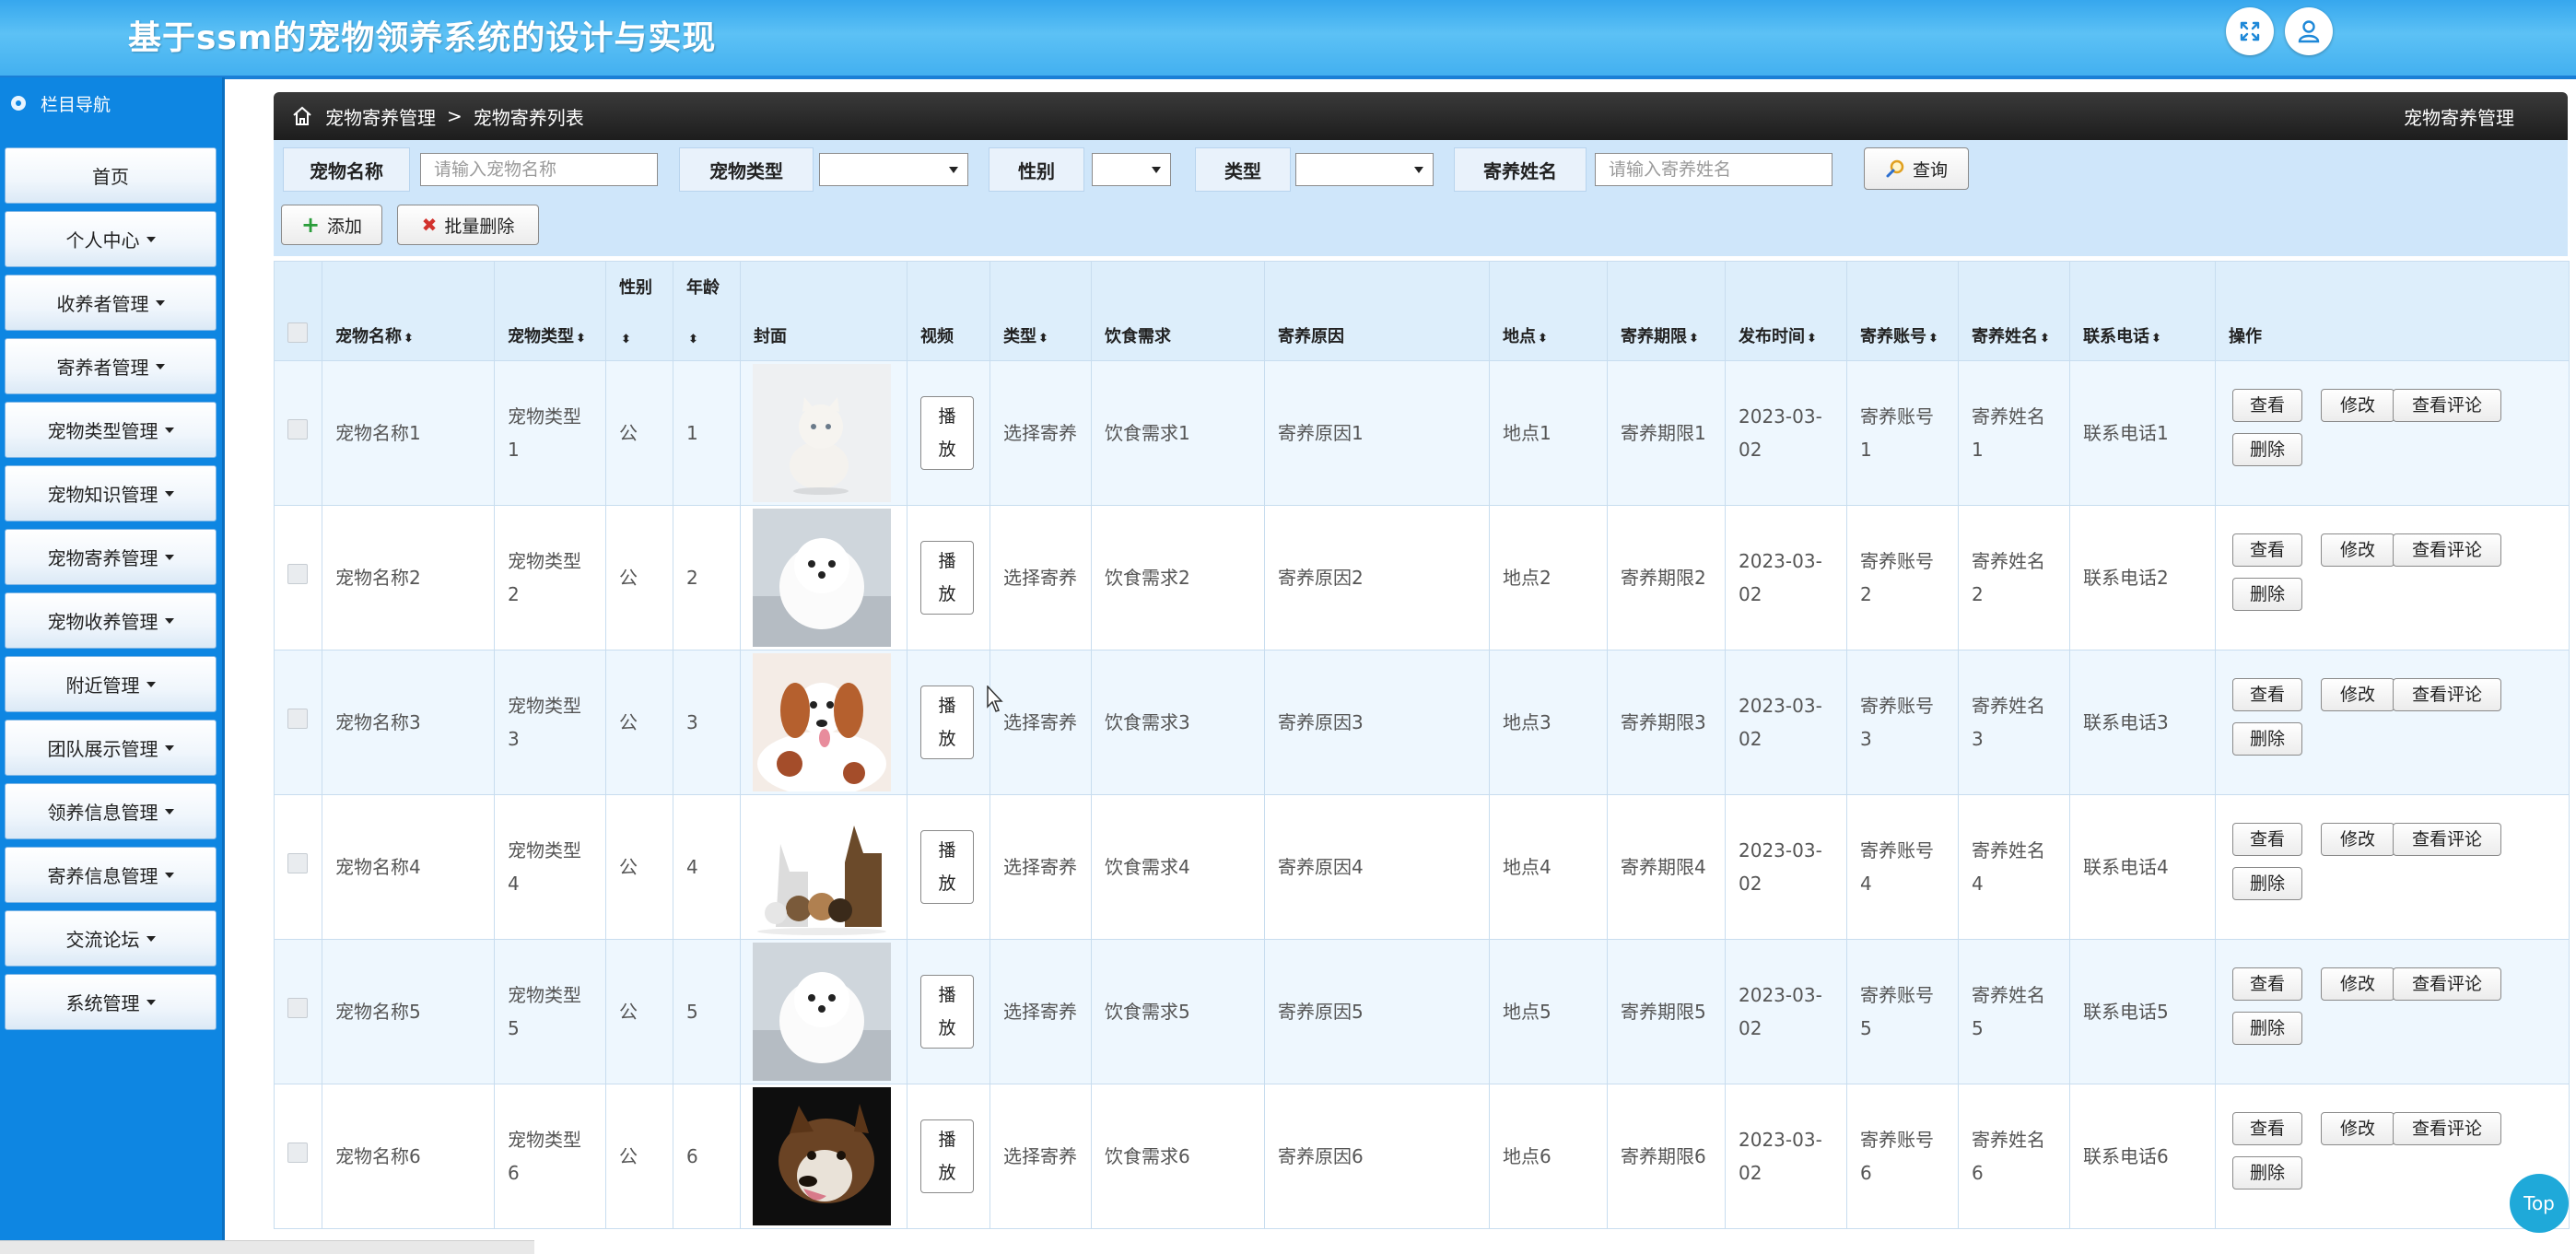 The image size is (2576, 1254). I want to click on col-phone: 联系电话 ⬍, so click(2142, 311).